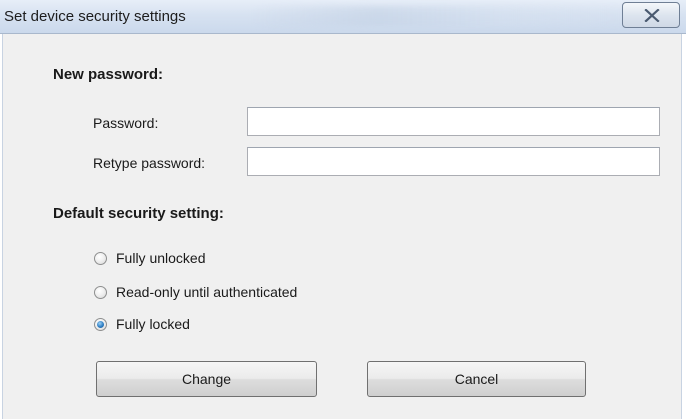 Image resolution: width=686 pixels, height=419 pixels. What do you see at coordinates (95, 16) in the screenshot?
I see `window-title: Set device security settings` at bounding box center [95, 16].